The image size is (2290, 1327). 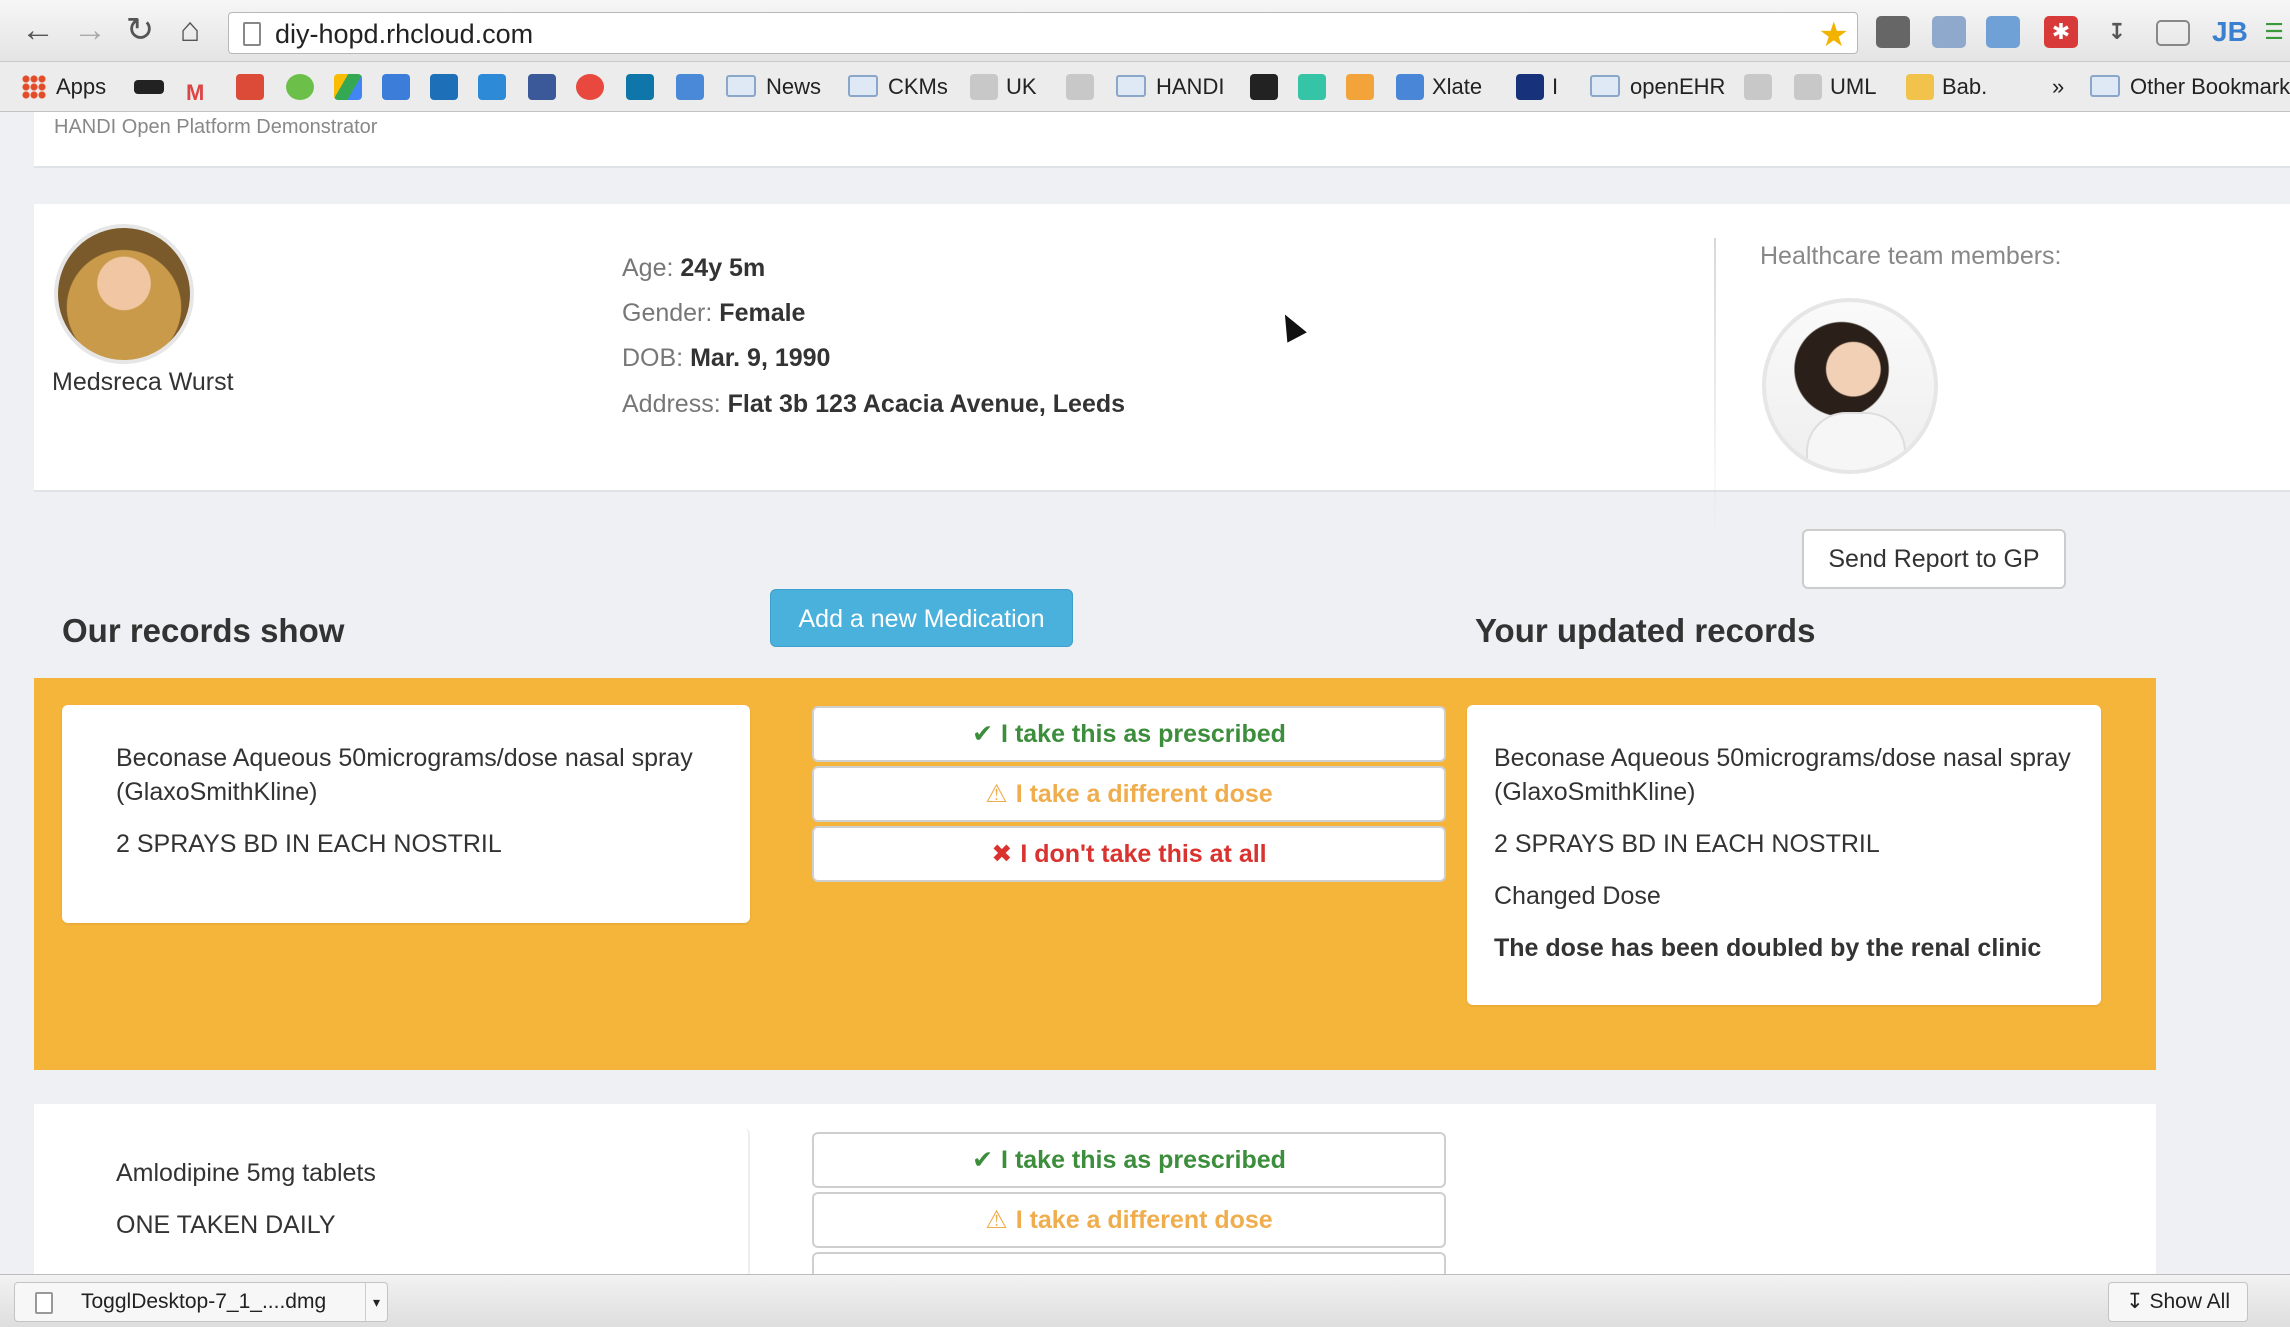 What do you see at coordinates (983, 1160) in the screenshot?
I see `check-icon: ✔` at bounding box center [983, 1160].